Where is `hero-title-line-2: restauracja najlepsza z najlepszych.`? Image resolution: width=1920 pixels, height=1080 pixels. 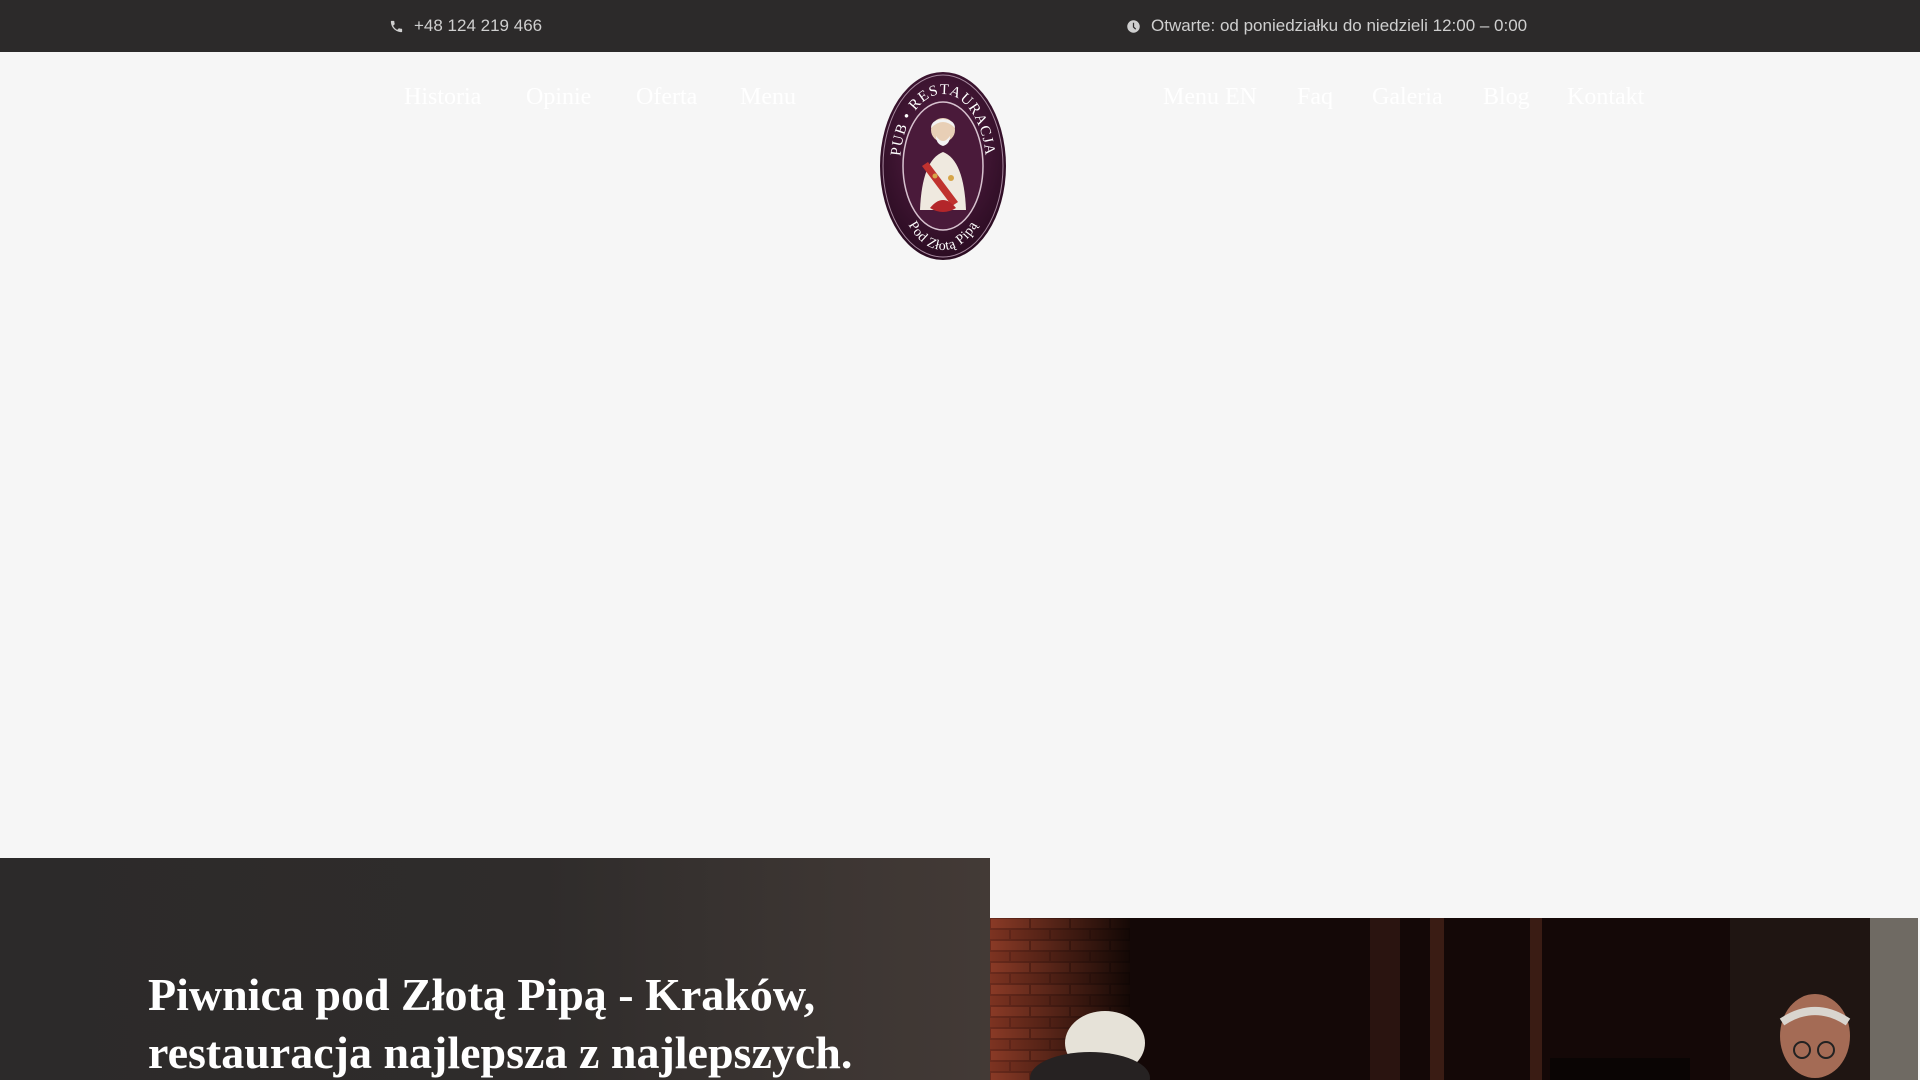
hero-title-line-2: restauracja najlepsza z najlepszych. is located at coordinates (500, 1052).